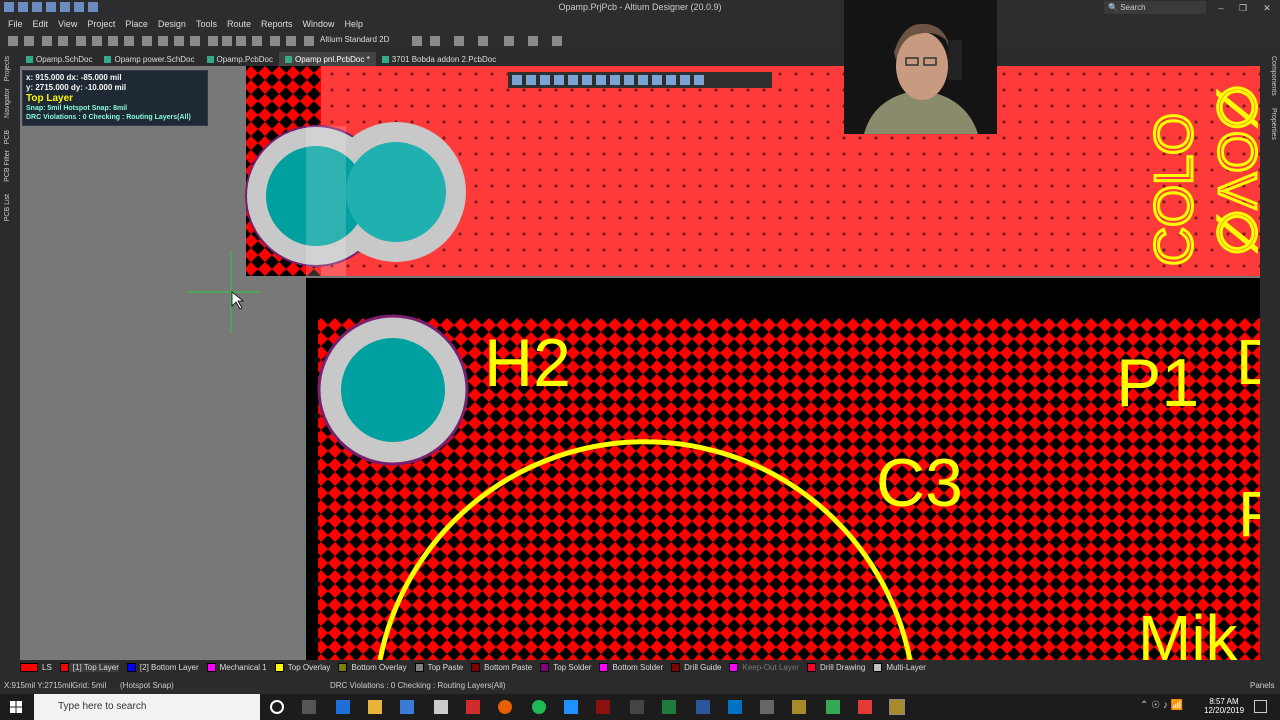 Image resolution: width=1280 pixels, height=720 pixels. What do you see at coordinates (629, 80) in the screenshot?
I see `tune-icon` at bounding box center [629, 80].